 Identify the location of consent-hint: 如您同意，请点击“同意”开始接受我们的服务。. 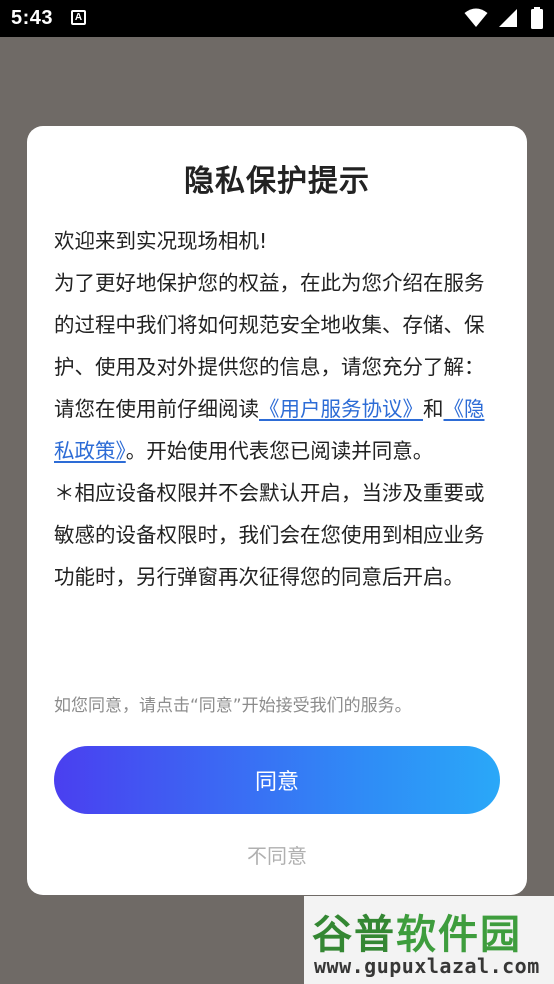
(233, 706).